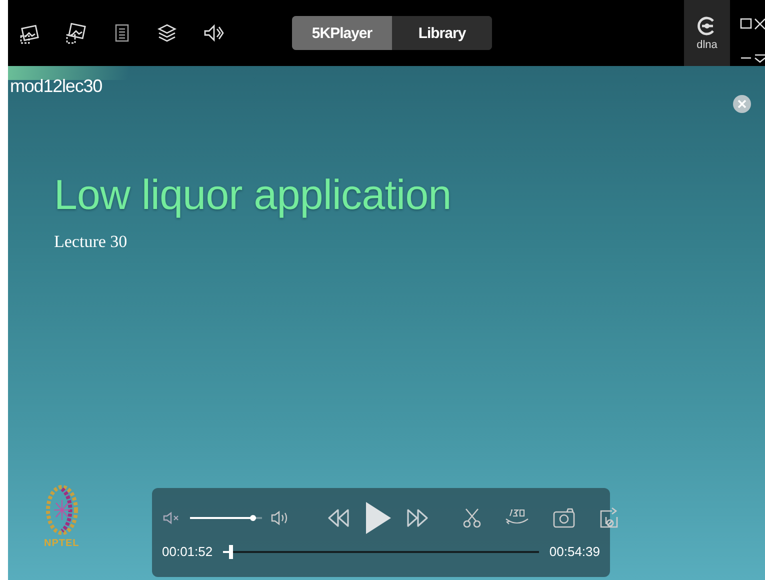 This screenshot has height=580, width=765. Describe the element at coordinates (442, 33) in the screenshot. I see `tab: Library` at that location.